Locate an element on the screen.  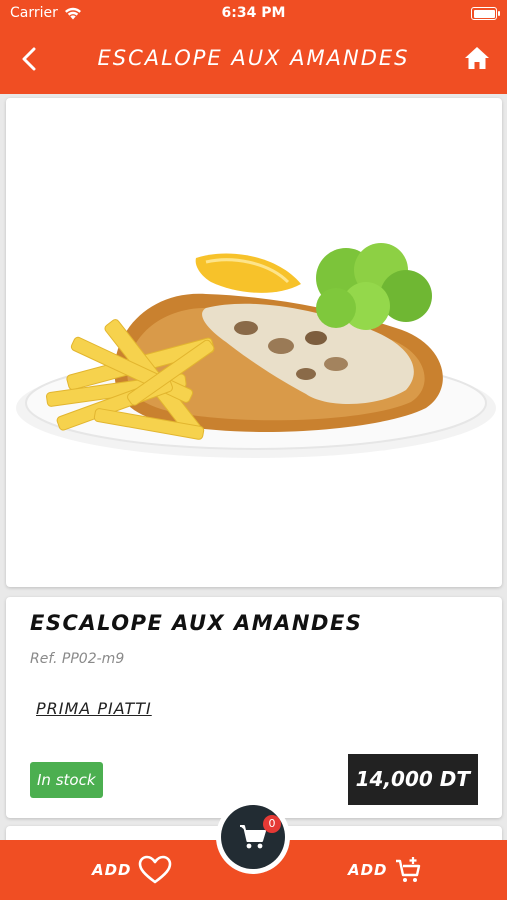
price-label: 14,000 DT is located at coordinates (412, 779).